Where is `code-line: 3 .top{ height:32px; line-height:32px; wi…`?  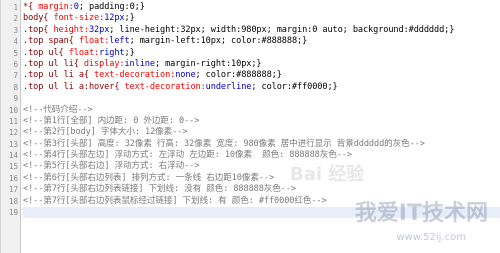
code-line: 3 .top{ height:32px; line-height:32px; wi… is located at coordinates (257, 30).